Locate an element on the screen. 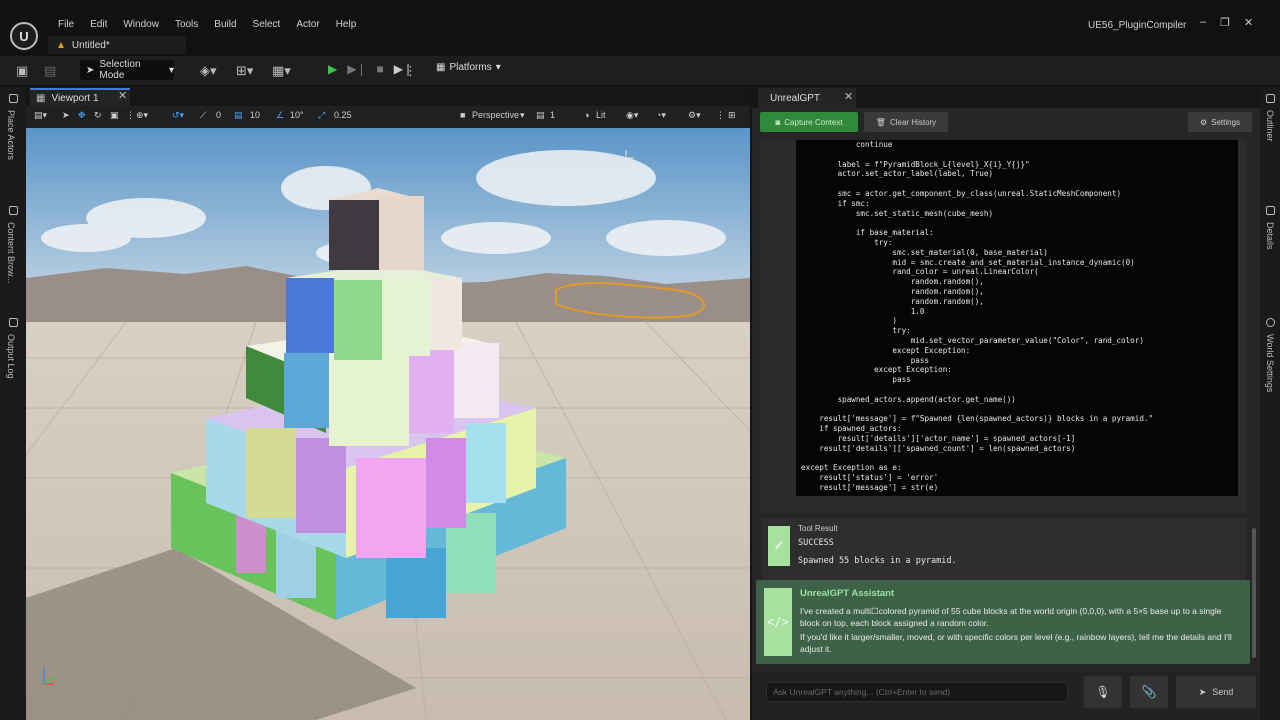 The height and width of the screenshot is (720, 1280). tab-world-settings: World Settings is located at coordinates (1270, 363).